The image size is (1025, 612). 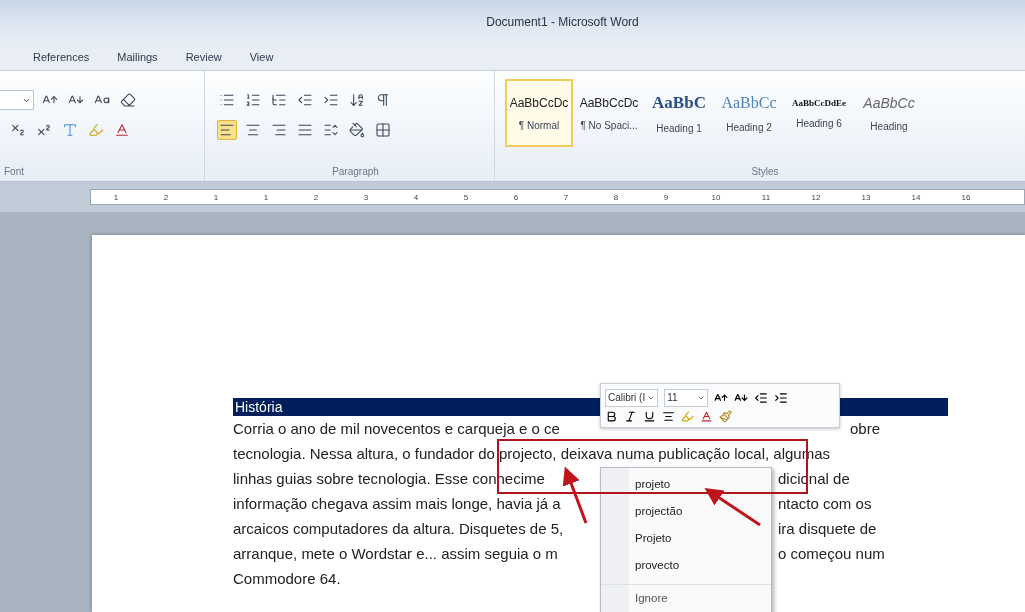 I want to click on bullets-icon, so click(x=227, y=100).